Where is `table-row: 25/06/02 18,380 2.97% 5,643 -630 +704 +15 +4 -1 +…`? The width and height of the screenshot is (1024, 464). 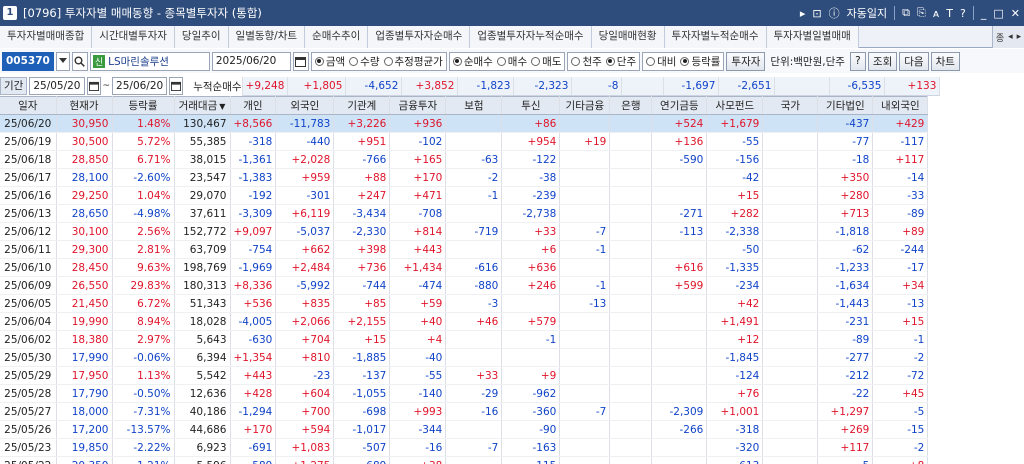 table-row: 25/06/02 18,380 2.97% 5,643 -630 +704 +15 +4 -1 +… is located at coordinates (464, 339).